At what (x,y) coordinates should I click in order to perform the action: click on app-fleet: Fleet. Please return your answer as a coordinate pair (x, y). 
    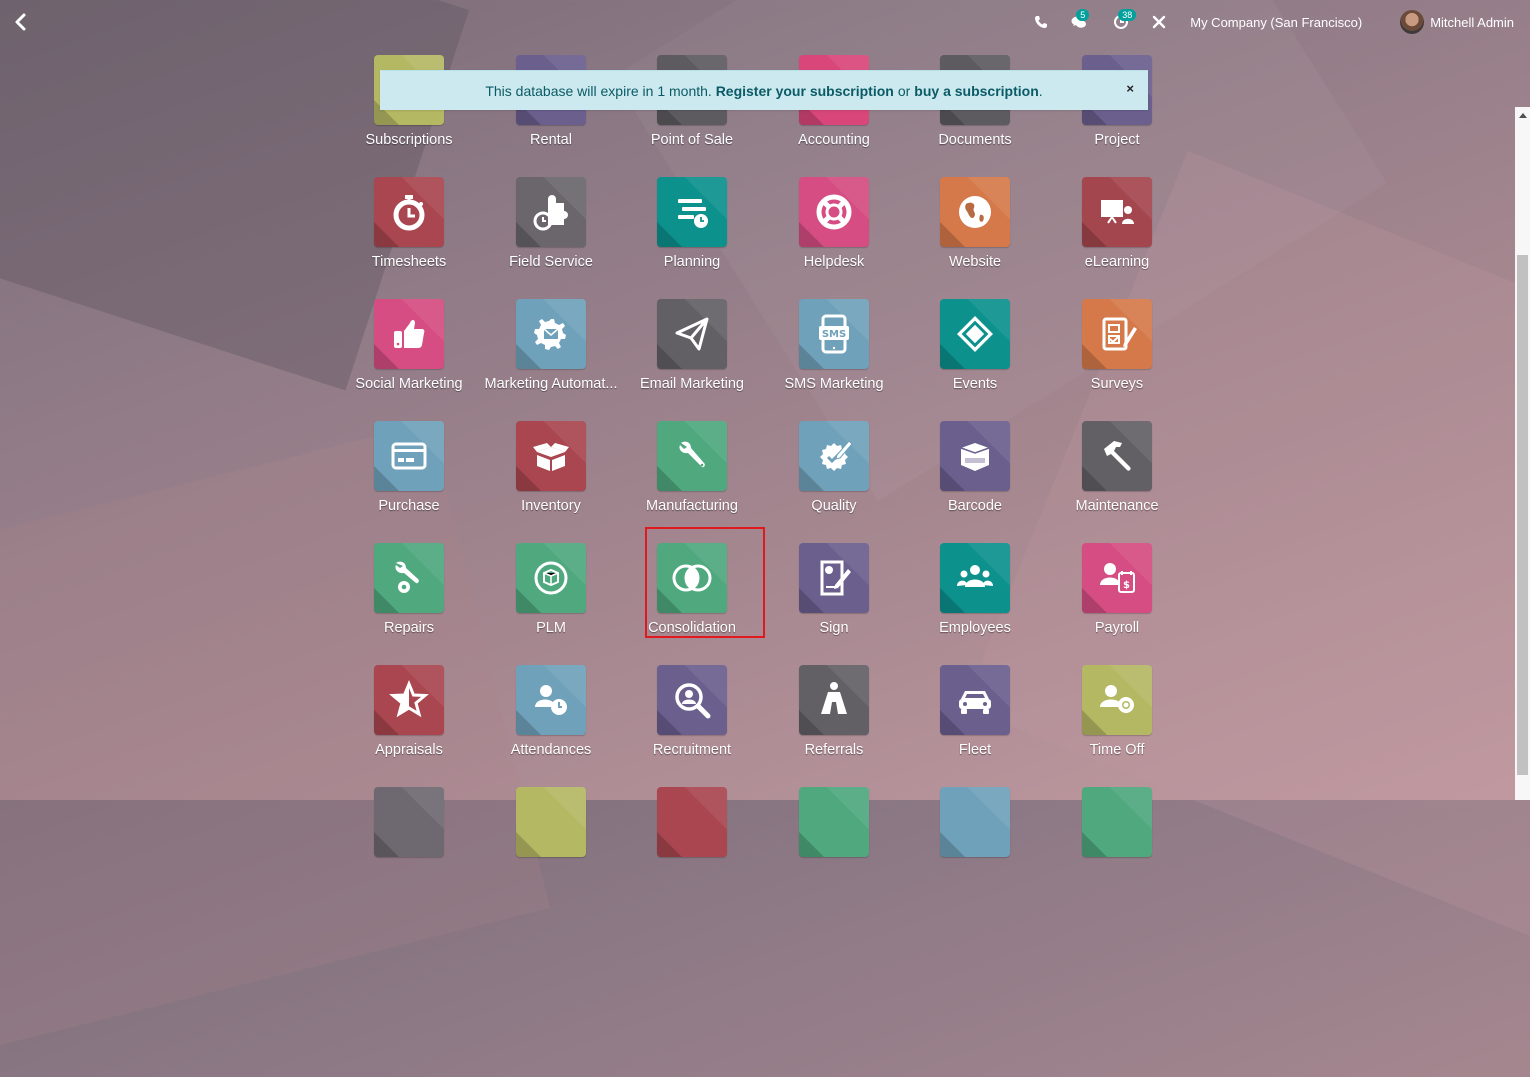
    Looking at the image, I should click on (975, 711).